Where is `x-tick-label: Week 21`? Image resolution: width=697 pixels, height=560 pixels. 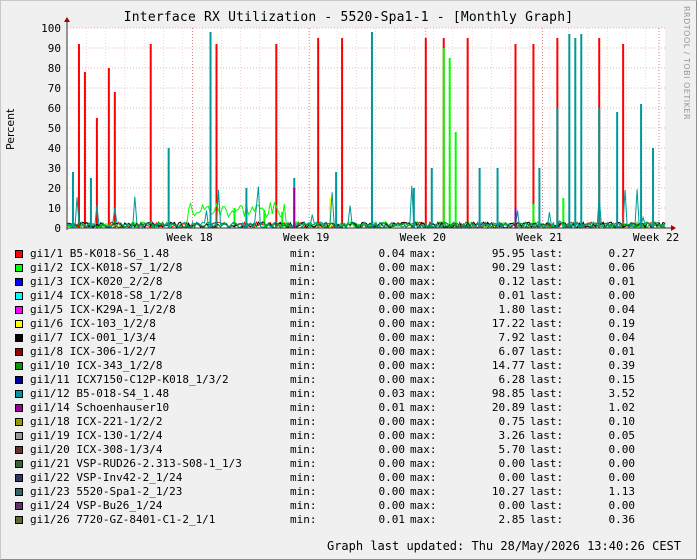 x-tick-label: Week 21 is located at coordinates (539, 237).